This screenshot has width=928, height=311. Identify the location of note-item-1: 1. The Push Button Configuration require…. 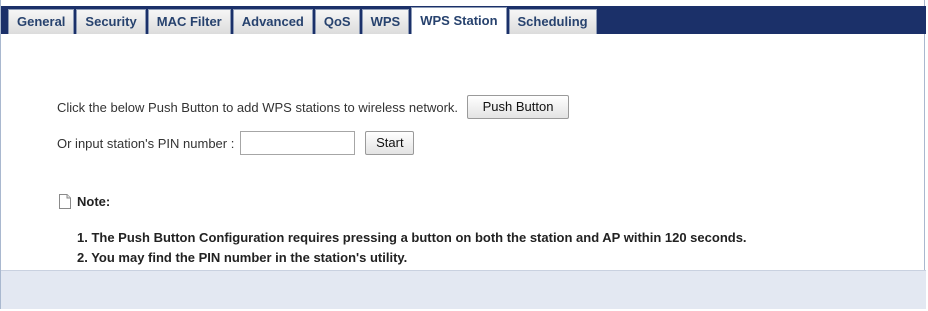
(412, 237).